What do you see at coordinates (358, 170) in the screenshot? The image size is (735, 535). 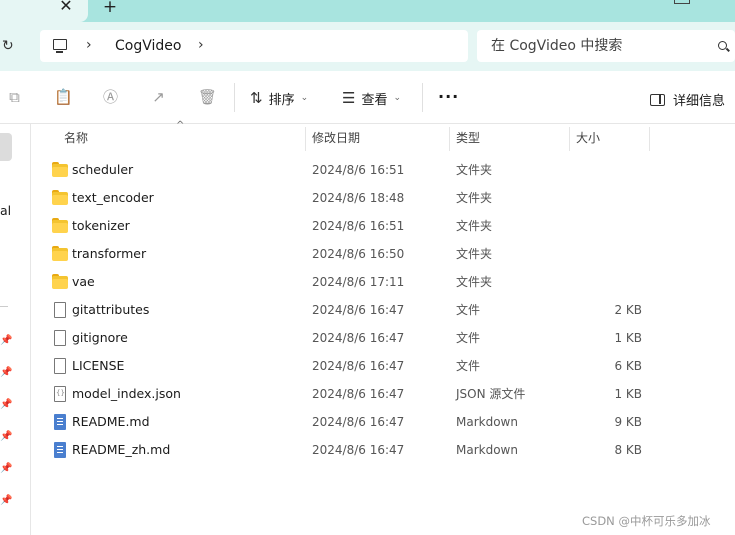 I see `file-modified-date: 2024/8/6 16:51` at bounding box center [358, 170].